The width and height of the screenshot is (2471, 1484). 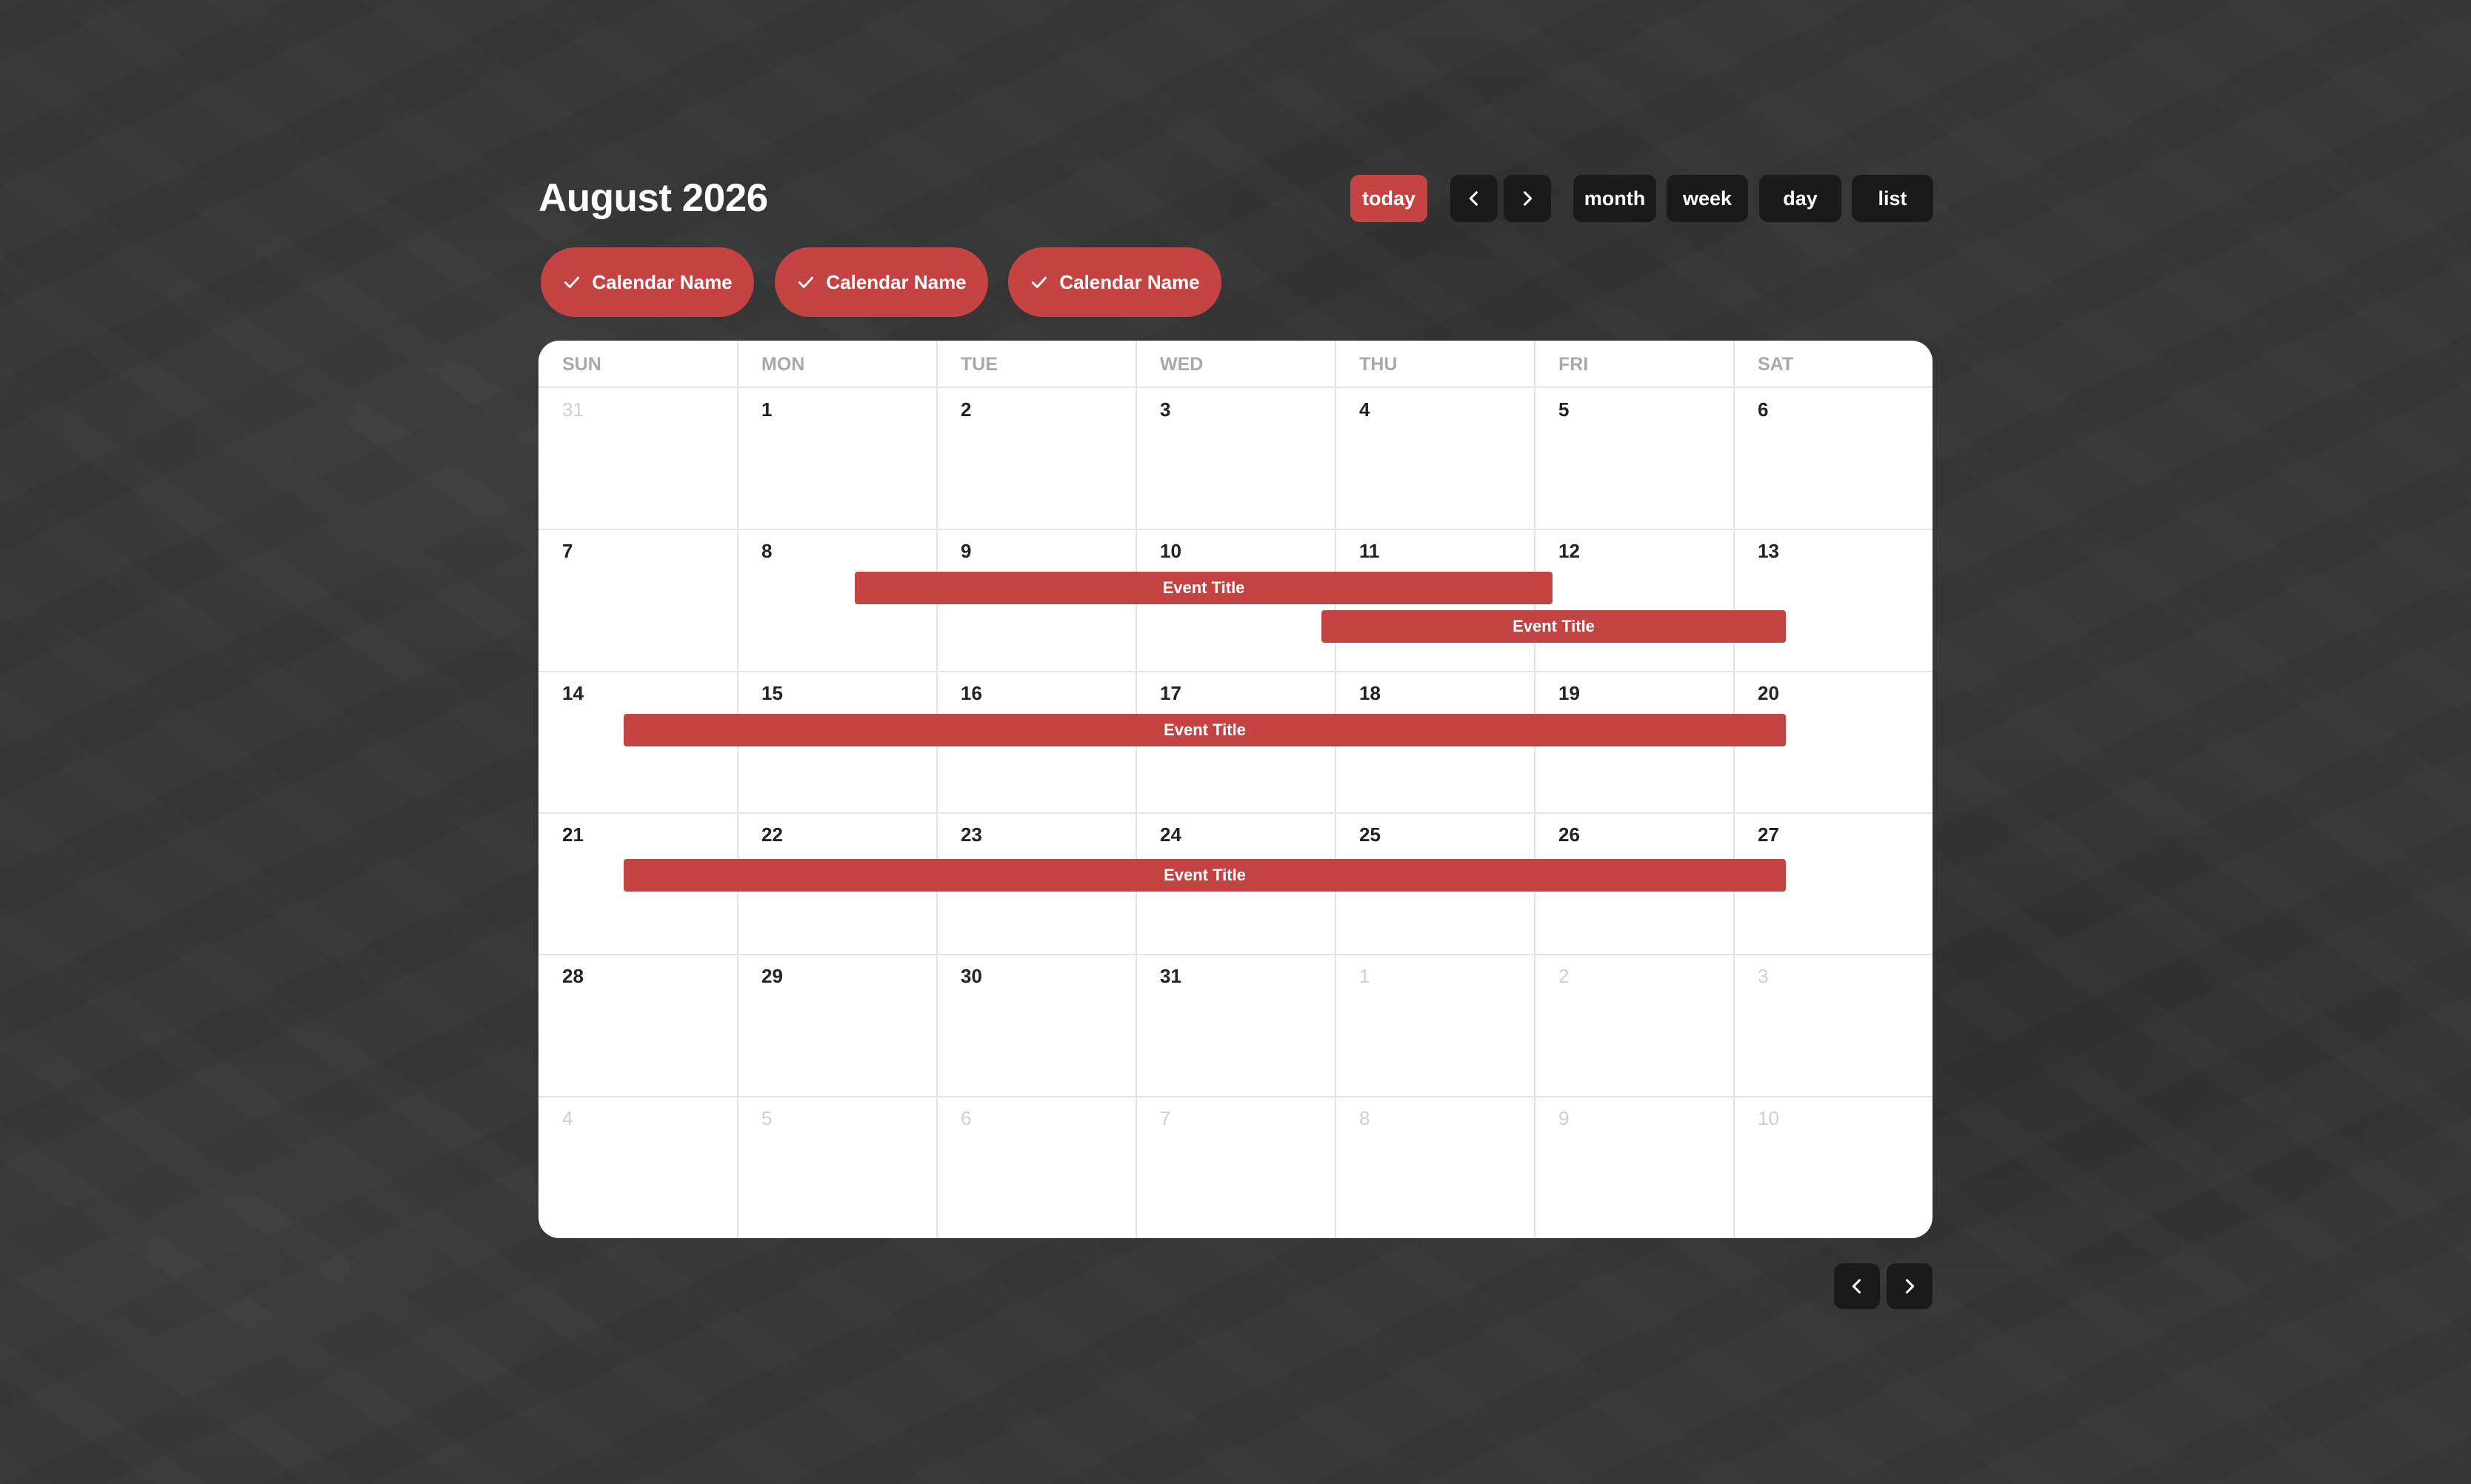 I want to click on weekday-label-wed: WED, so click(x=1182, y=364).